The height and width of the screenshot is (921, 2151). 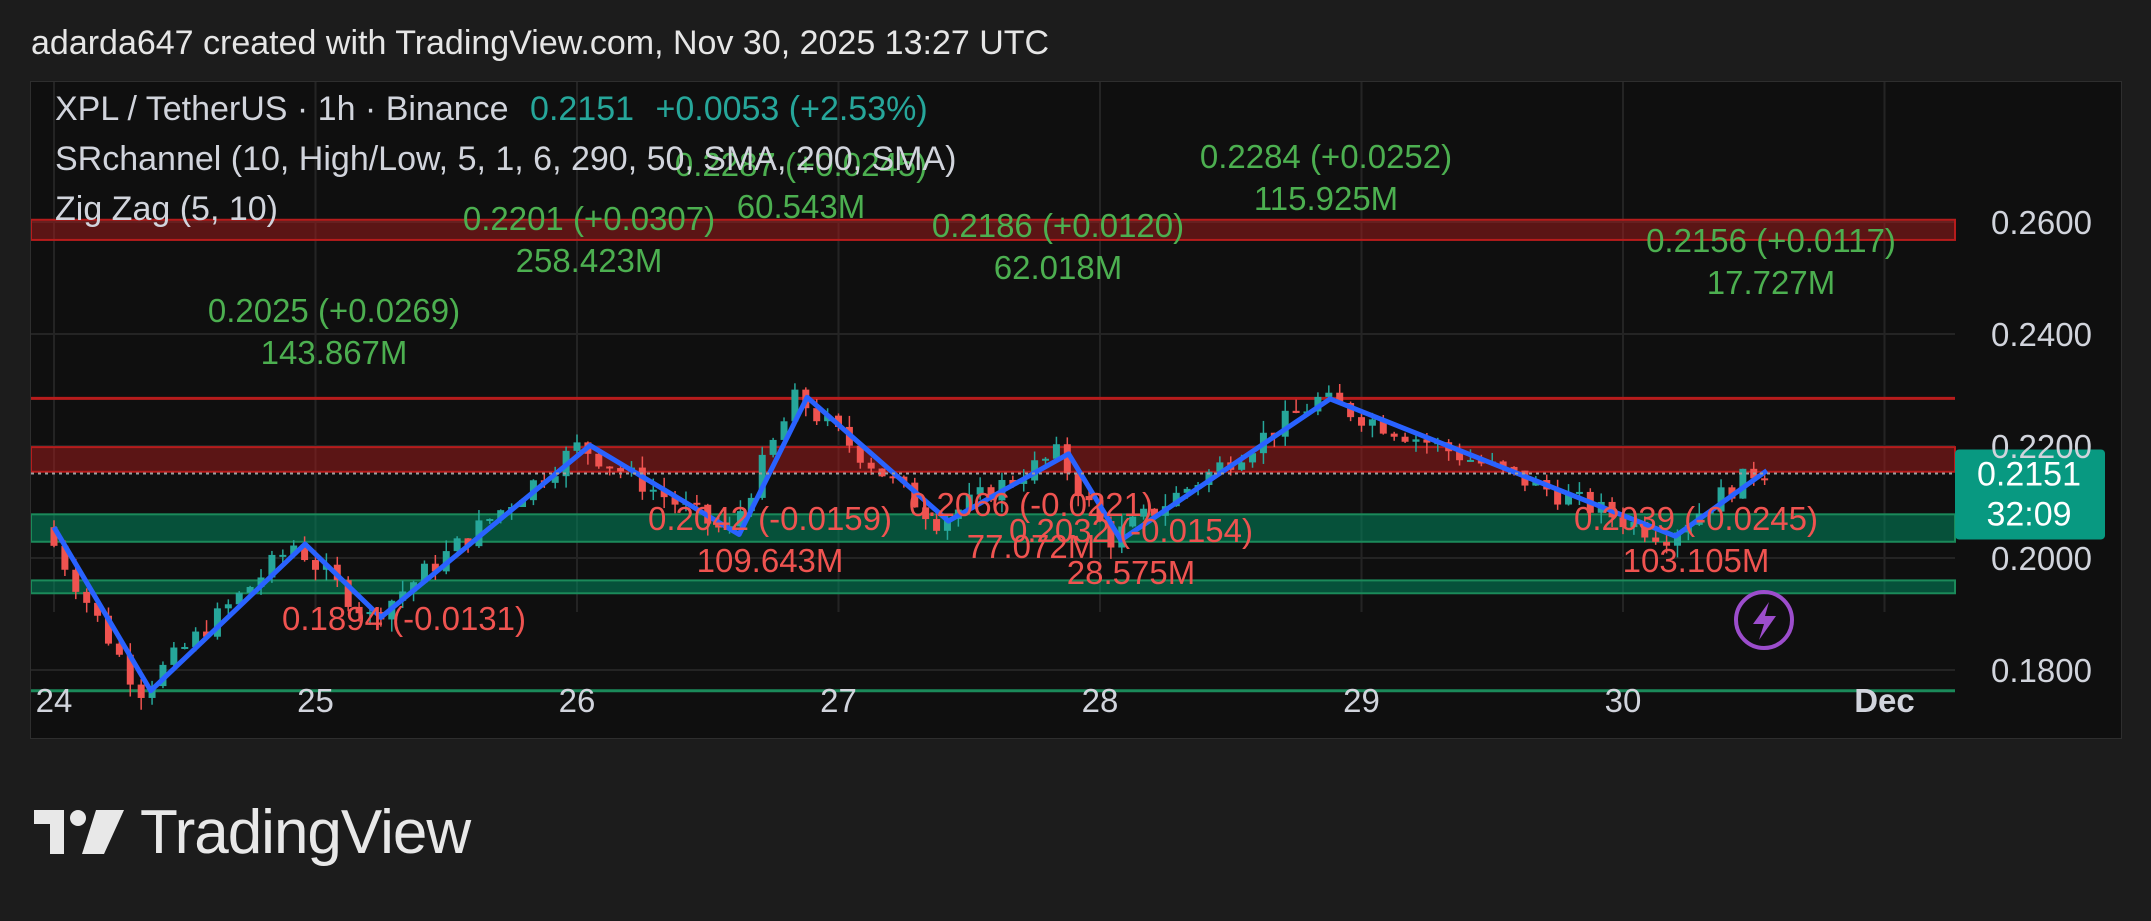 I want to click on x-axis-tick-label: 28, so click(x=1100, y=700).